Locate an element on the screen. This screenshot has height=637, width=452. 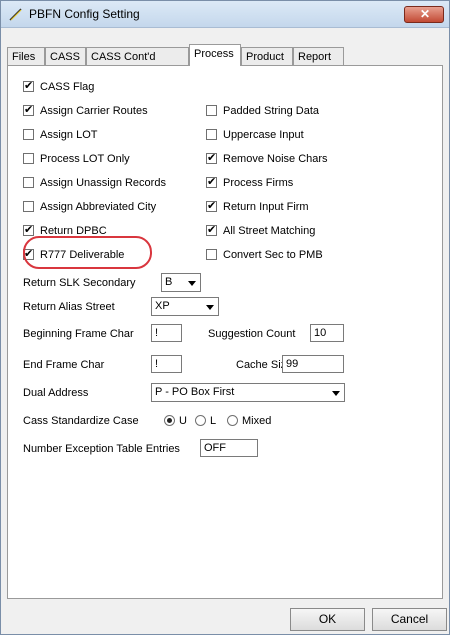
tab-product: Product is located at coordinates (267, 56).